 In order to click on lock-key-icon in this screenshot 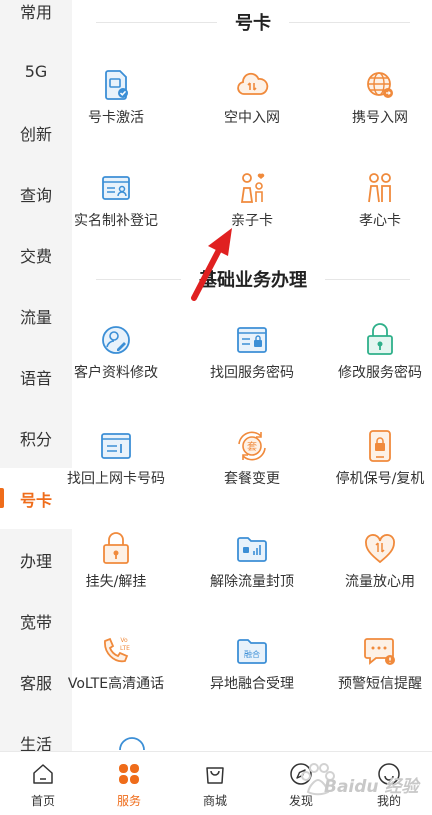, I will do `click(380, 339)`.